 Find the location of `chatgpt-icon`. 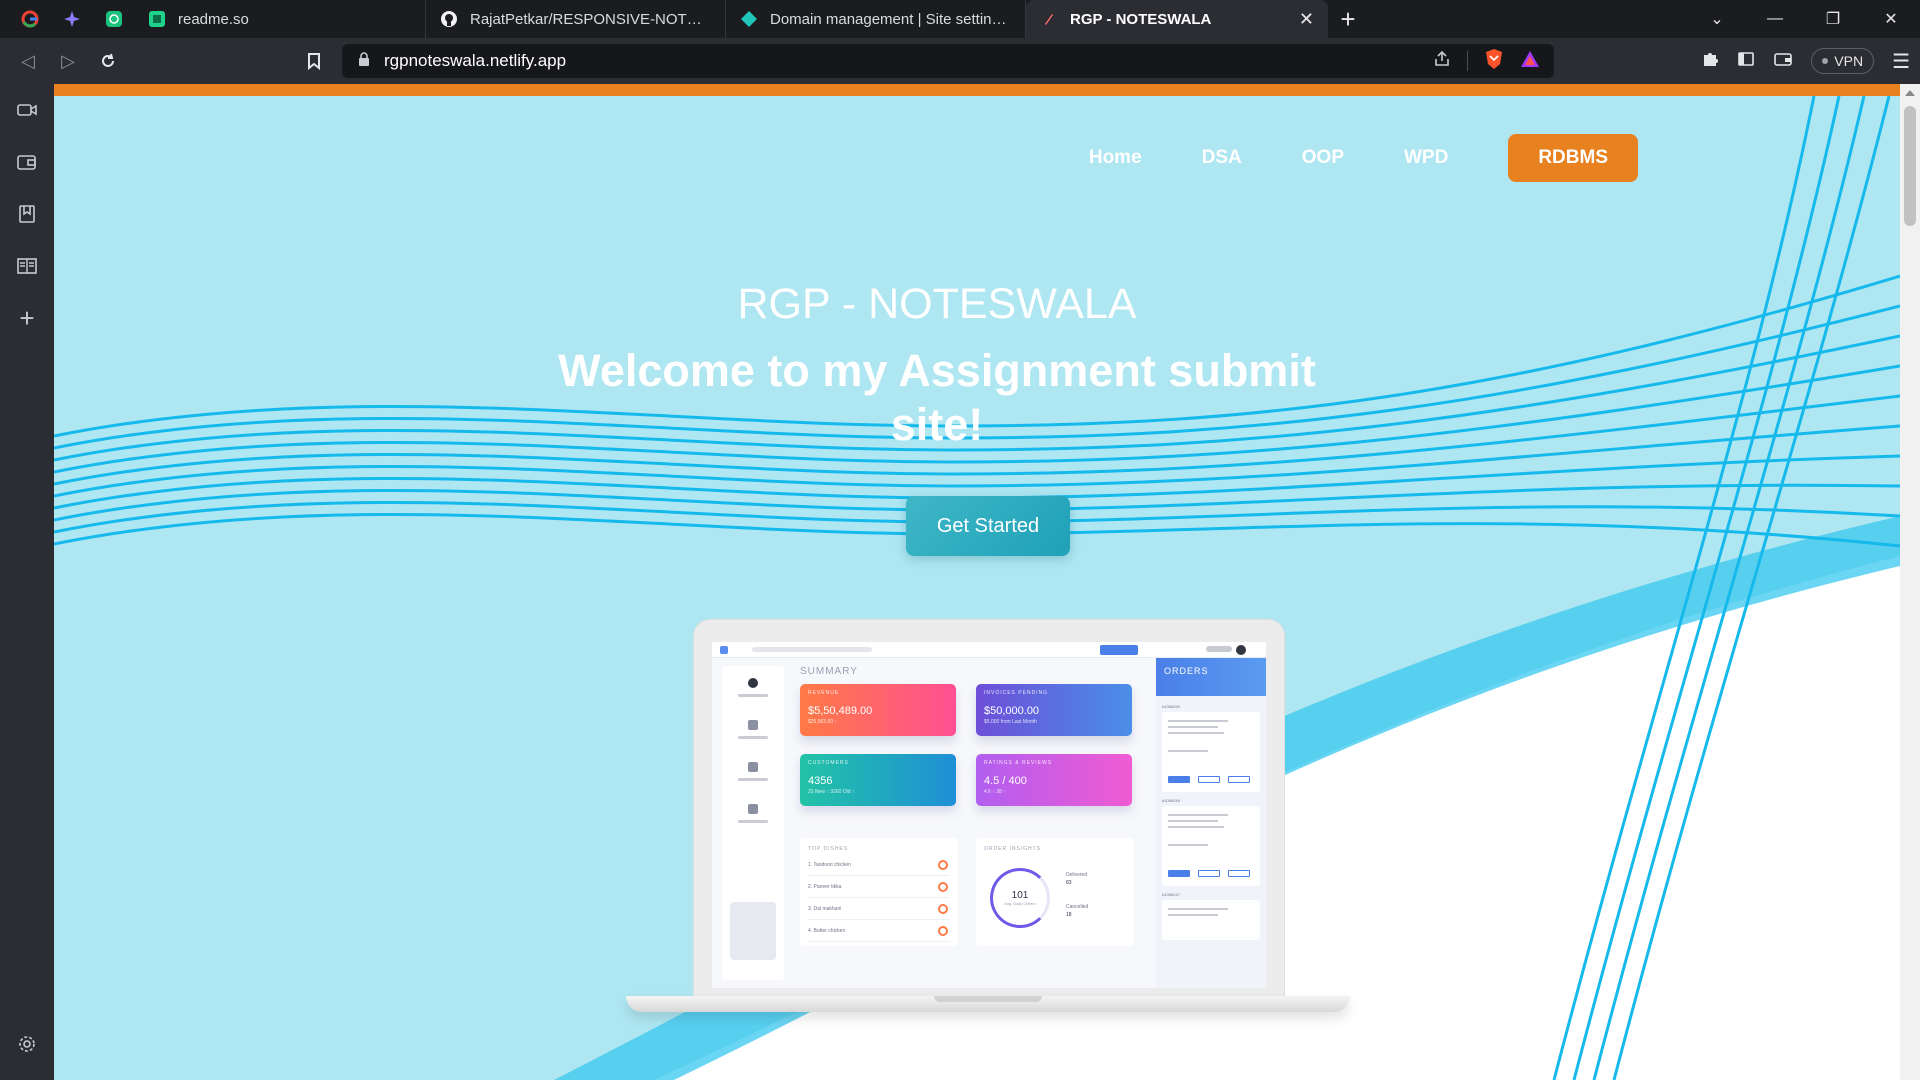

chatgpt-icon is located at coordinates (114, 19).